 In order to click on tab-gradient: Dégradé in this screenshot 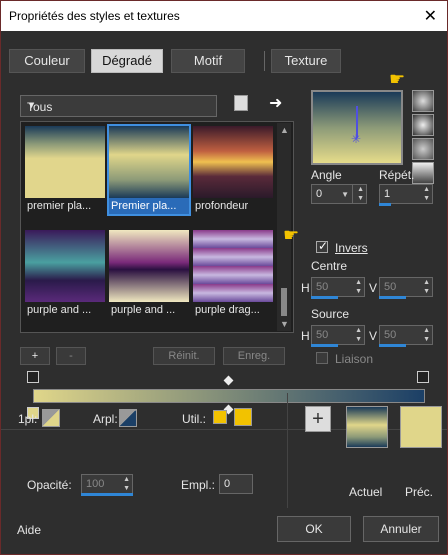, I will do `click(127, 61)`.